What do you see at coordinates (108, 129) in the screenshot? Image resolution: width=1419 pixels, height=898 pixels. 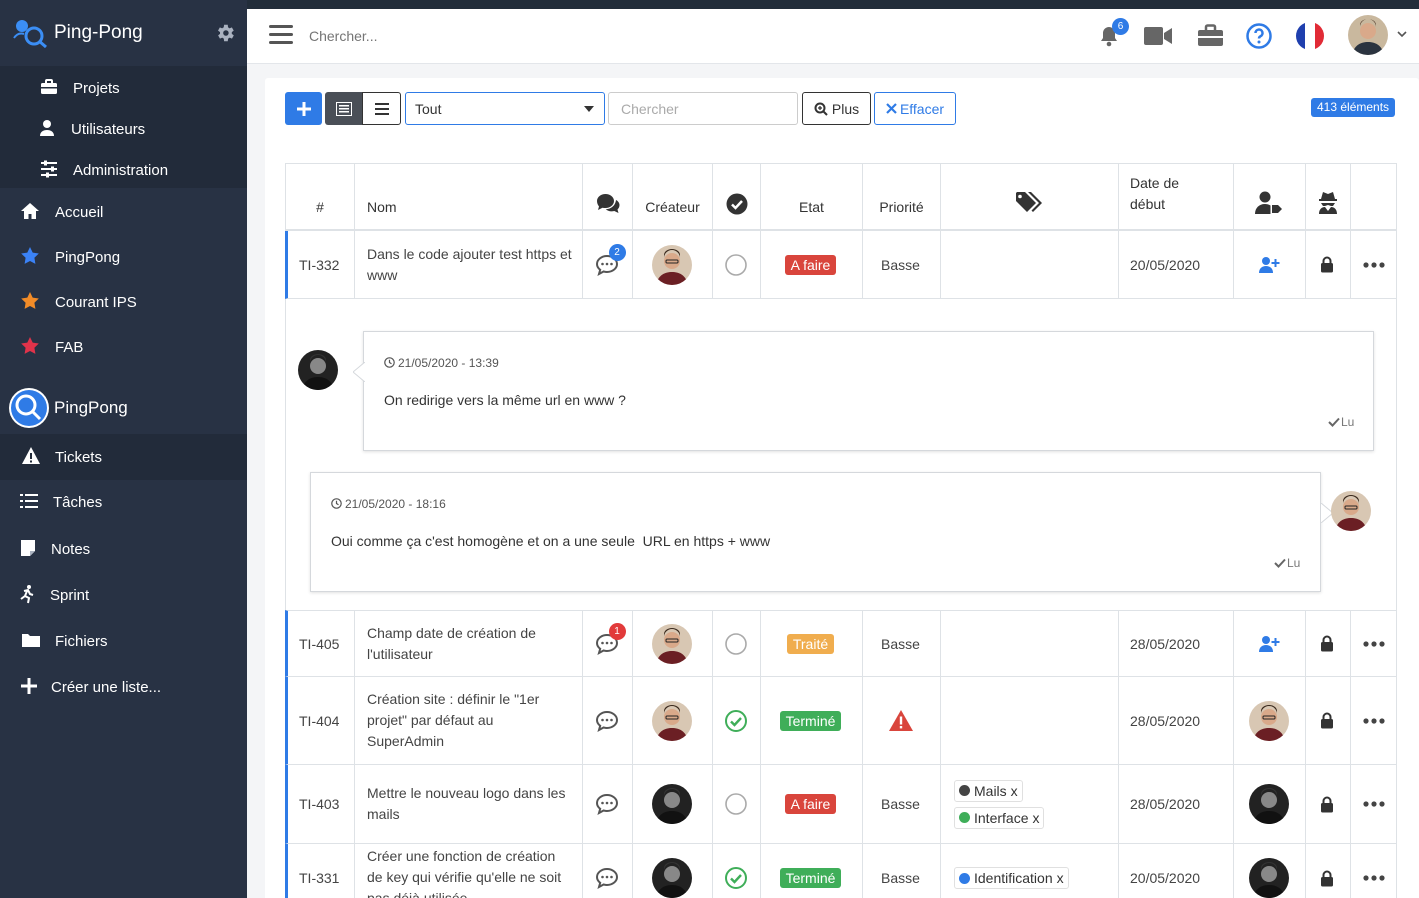 I see `subnav-label: Utilisateurs` at bounding box center [108, 129].